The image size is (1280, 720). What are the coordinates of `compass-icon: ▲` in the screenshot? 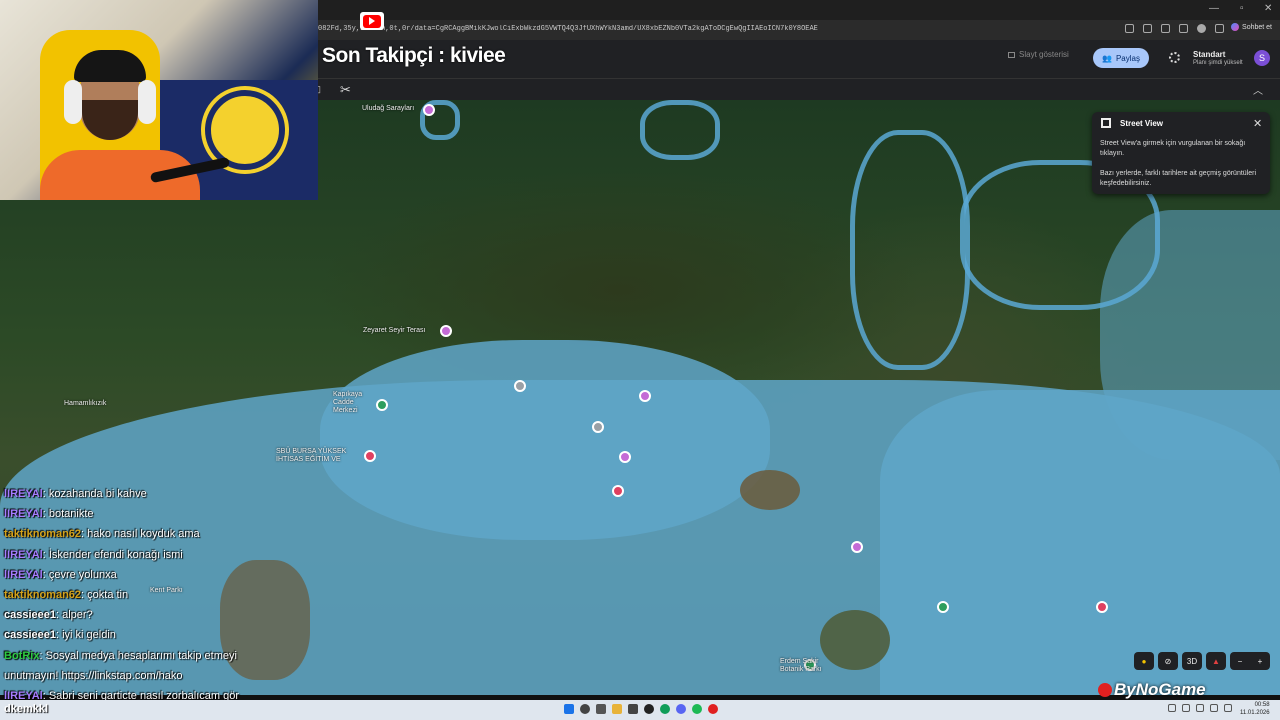 It's located at (1216, 661).